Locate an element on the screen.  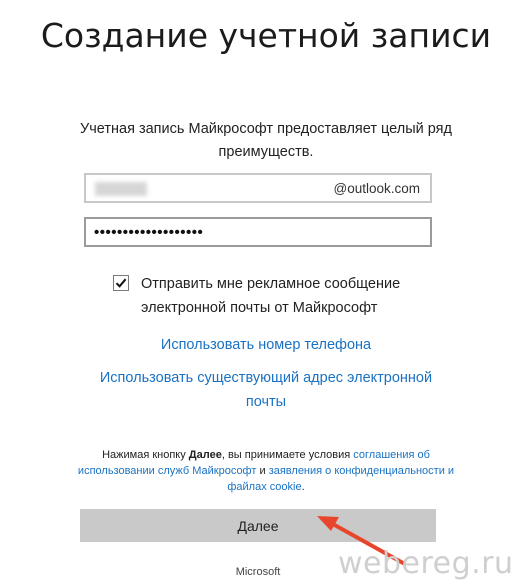
legal-and: и is located at coordinates (262, 471).